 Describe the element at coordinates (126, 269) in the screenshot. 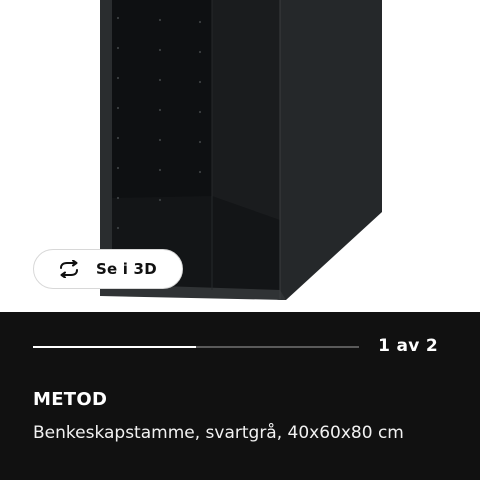

I see `view-in-3d-label: Se i 3D` at that location.